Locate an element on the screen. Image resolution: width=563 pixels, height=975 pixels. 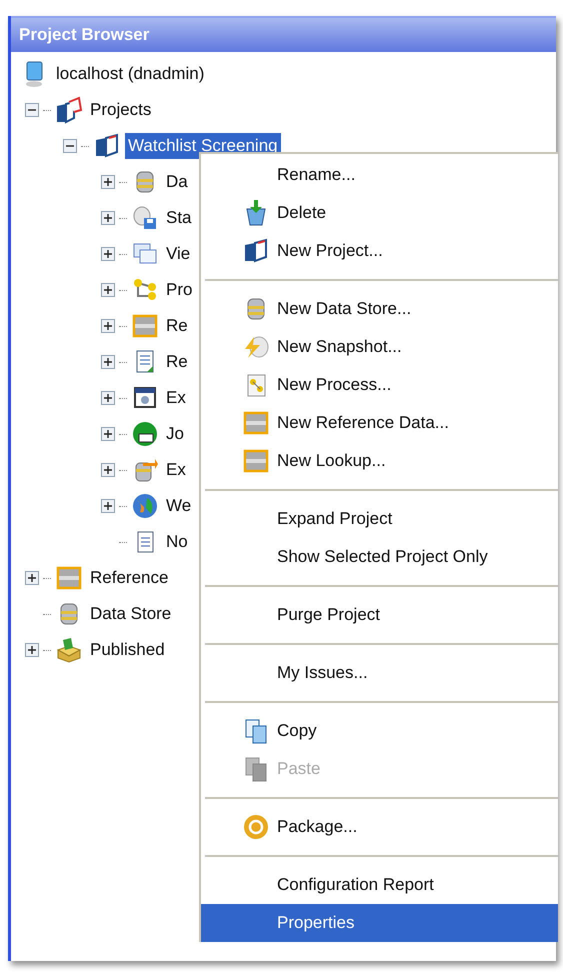
projects-icon is located at coordinates (69, 110).